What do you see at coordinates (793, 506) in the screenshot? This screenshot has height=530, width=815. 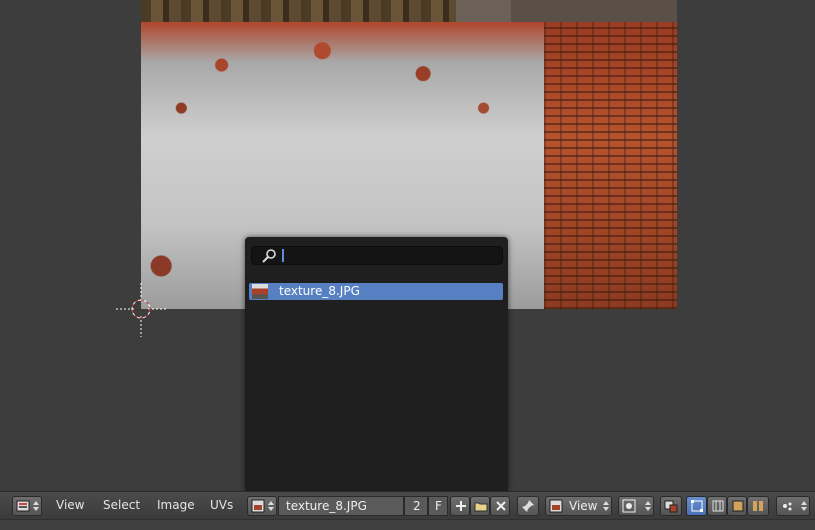 I see `snap-dropdown` at bounding box center [793, 506].